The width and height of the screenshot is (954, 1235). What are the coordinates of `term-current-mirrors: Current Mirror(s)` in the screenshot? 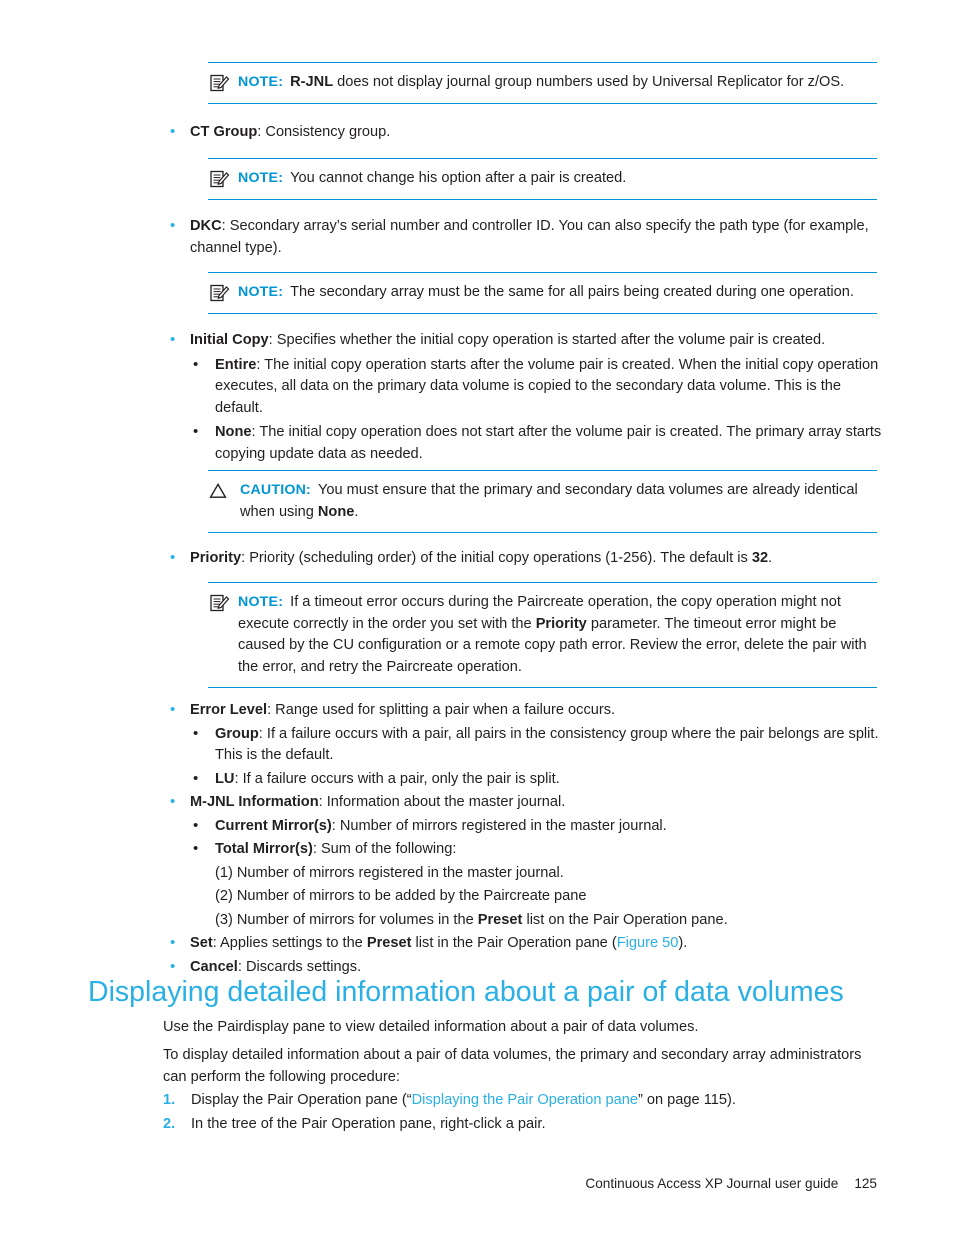 It's located at (273, 825).